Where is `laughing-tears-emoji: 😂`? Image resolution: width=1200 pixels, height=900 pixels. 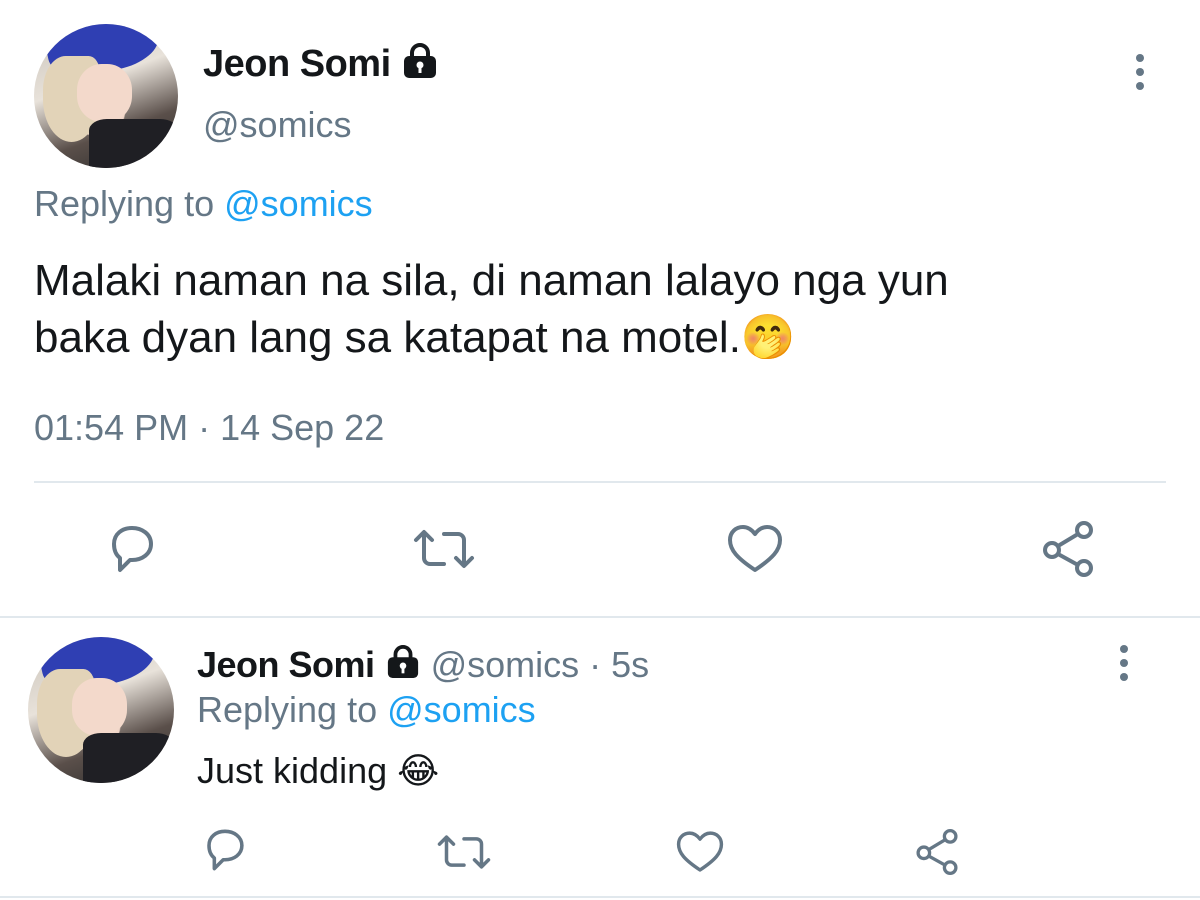 laughing-tears-emoji: 😂 is located at coordinates (418, 770).